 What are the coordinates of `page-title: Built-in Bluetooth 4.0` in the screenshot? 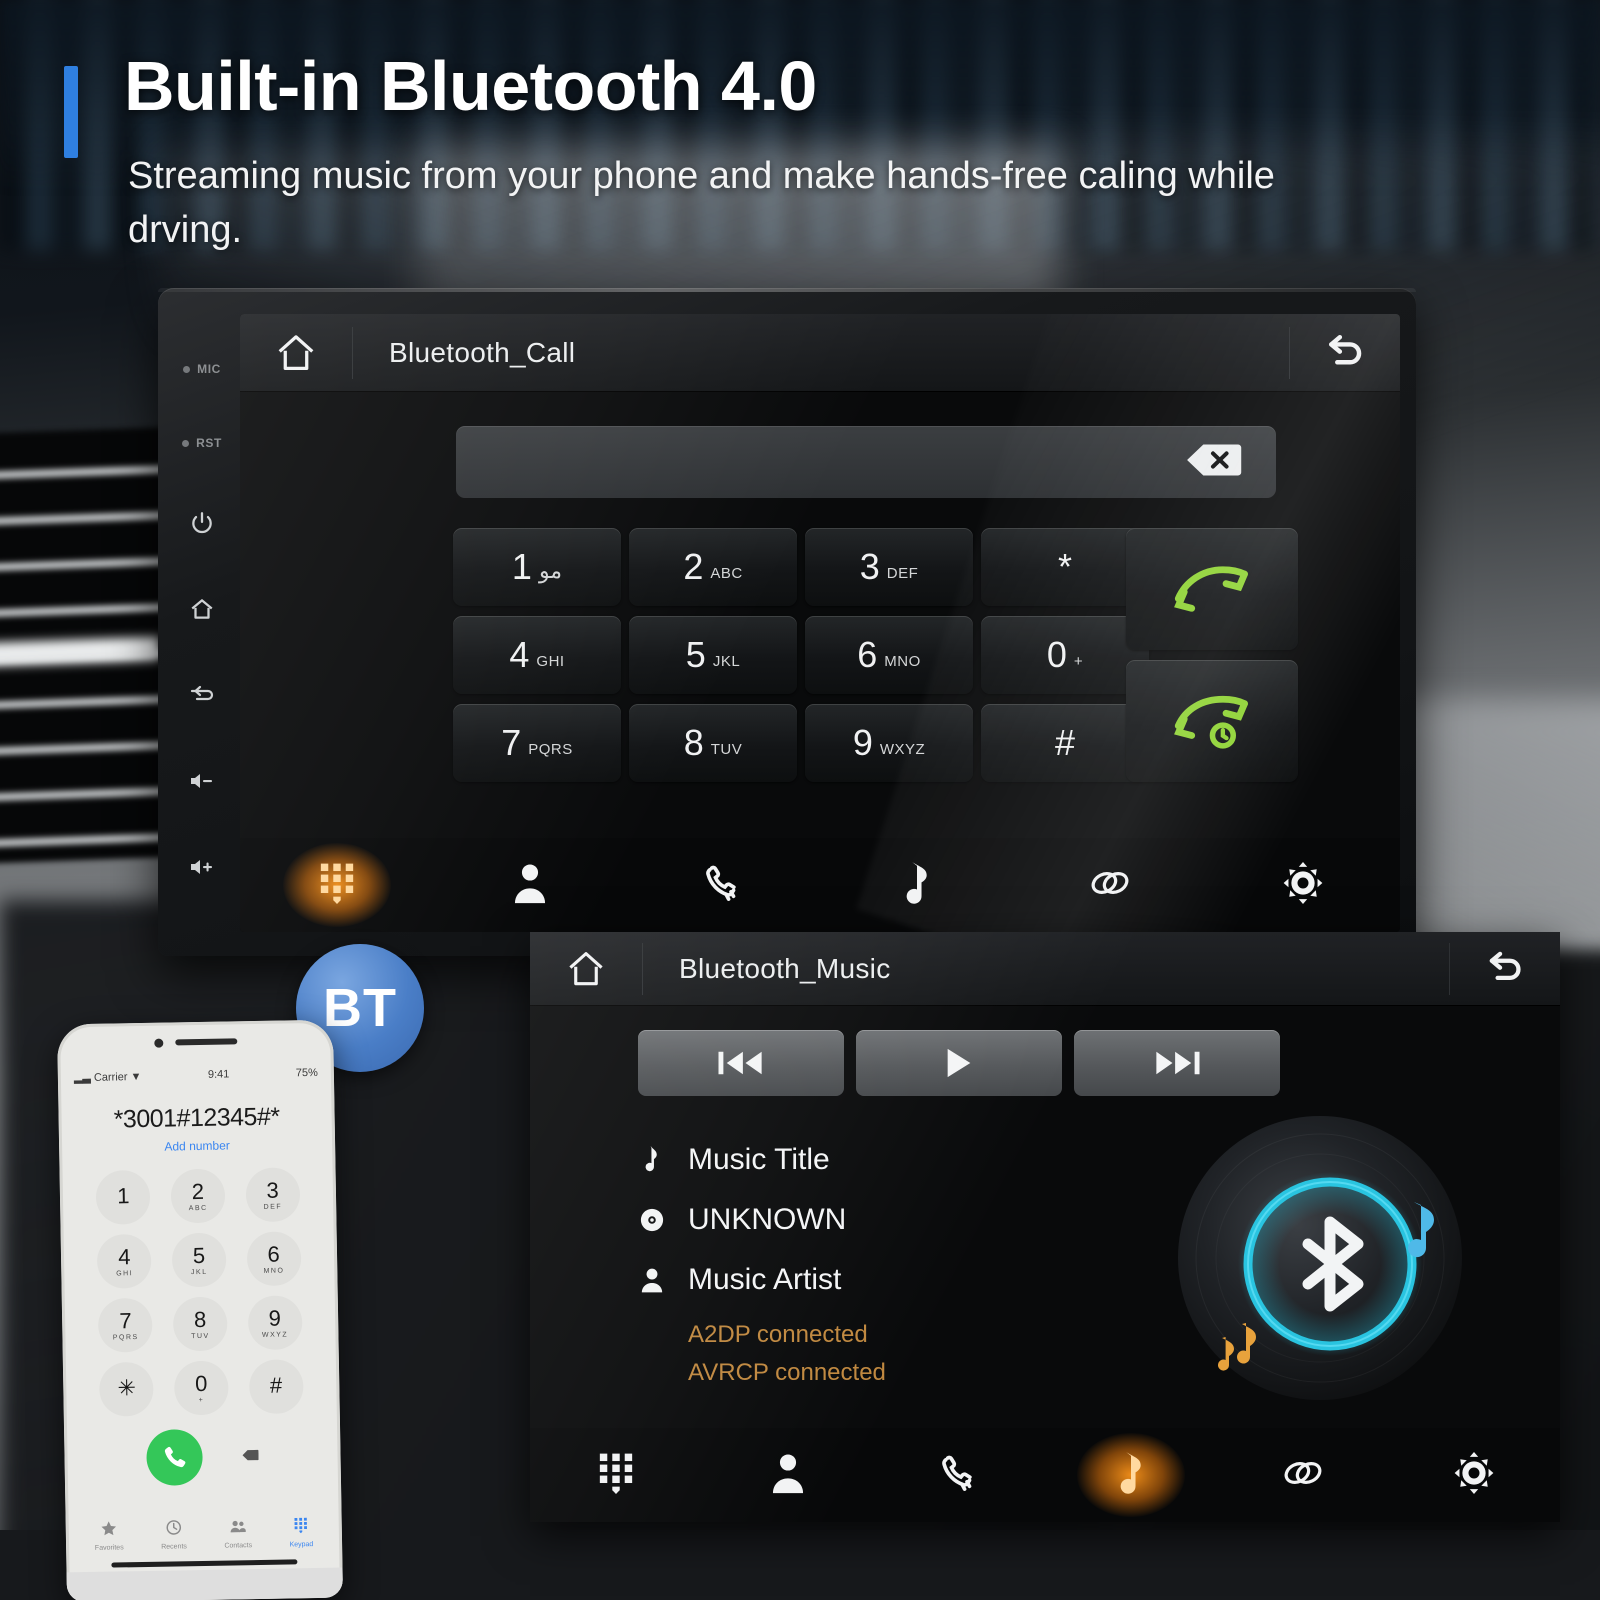 It's located at (470, 86).